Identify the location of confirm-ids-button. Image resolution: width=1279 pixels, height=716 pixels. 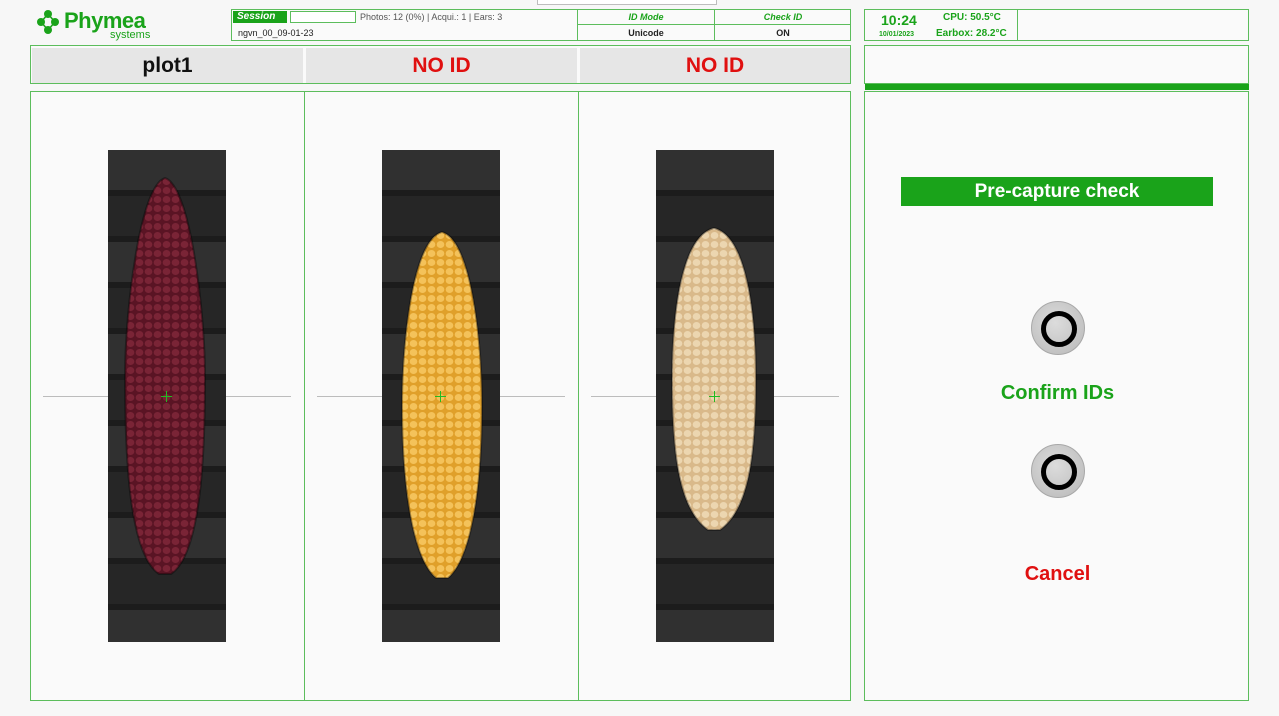
(1058, 328).